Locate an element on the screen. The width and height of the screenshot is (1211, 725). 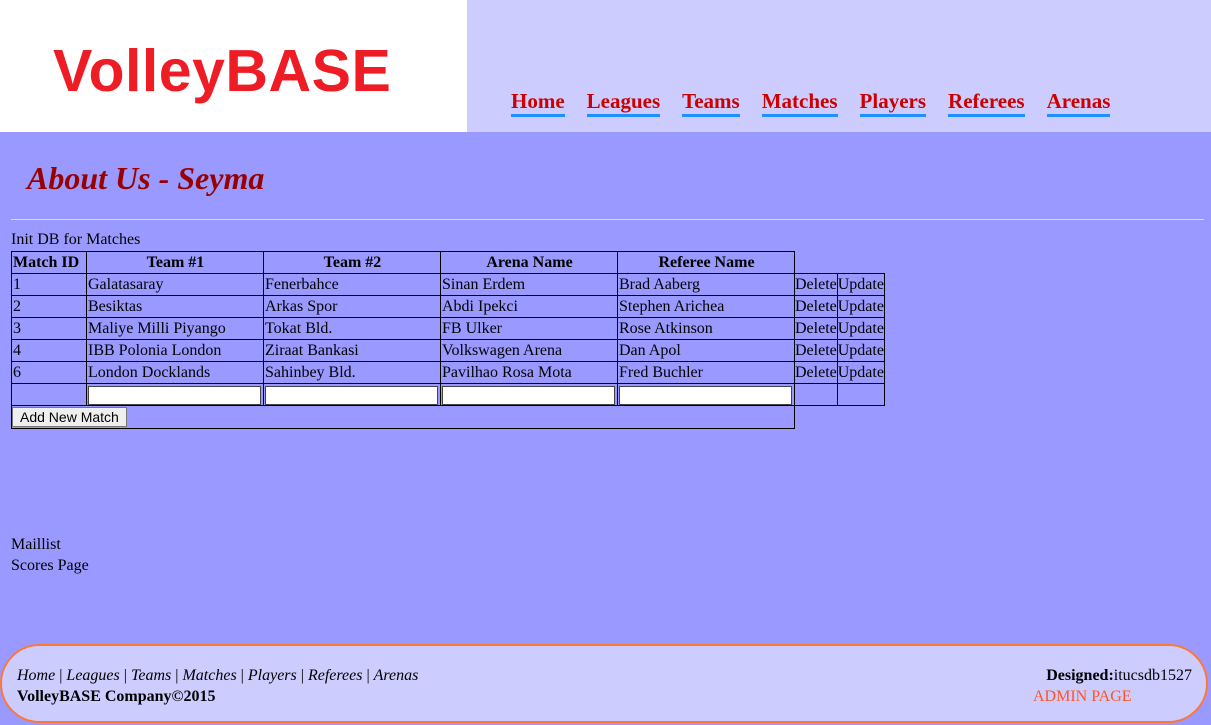
scores-page-link: Scores Page is located at coordinates (50, 566).